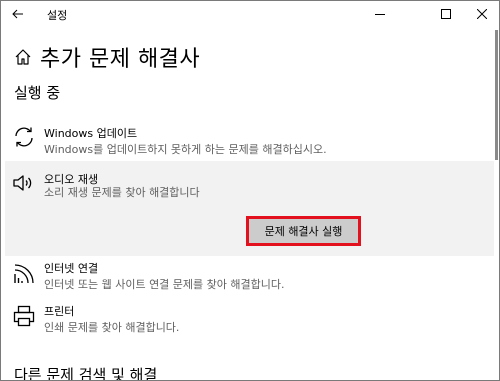 This screenshot has height=381, width=500. What do you see at coordinates (185, 149) in the screenshot?
I see `item-description: Windows를 업데이트하지 못하게 하는 문제를 해결하십시오.` at bounding box center [185, 149].